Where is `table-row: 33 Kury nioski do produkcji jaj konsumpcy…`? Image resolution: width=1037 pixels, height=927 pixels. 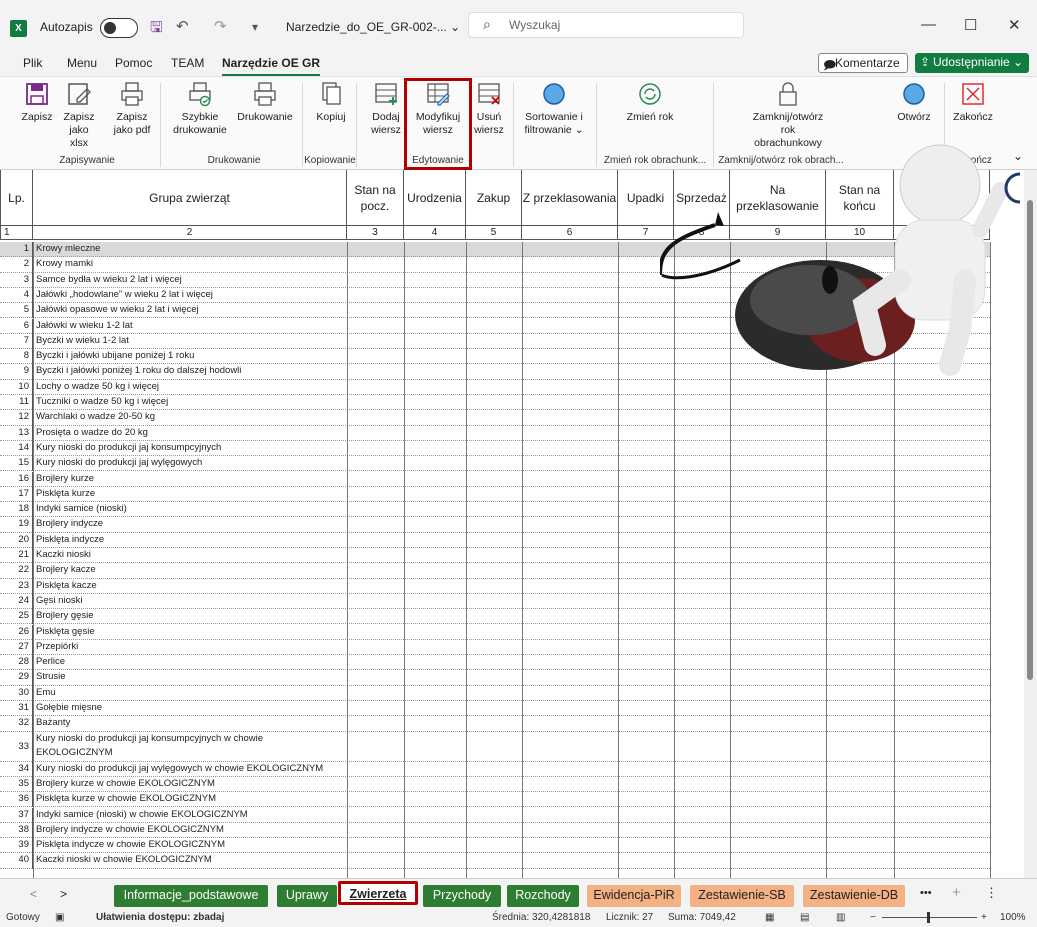 table-row: 33 Kury nioski do produkcji jaj konsumpcy… is located at coordinates (495, 746).